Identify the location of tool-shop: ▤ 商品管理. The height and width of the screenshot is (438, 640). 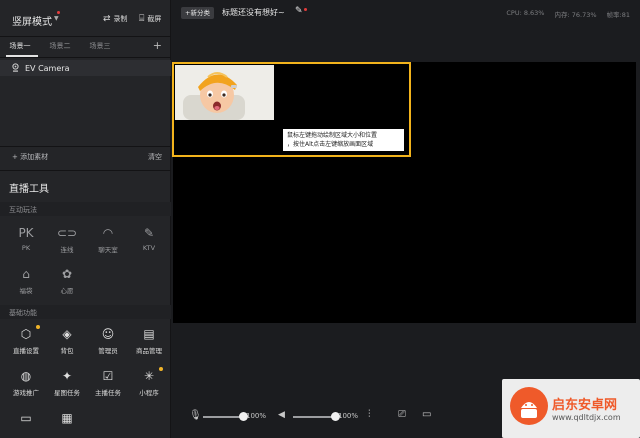
(149, 340).